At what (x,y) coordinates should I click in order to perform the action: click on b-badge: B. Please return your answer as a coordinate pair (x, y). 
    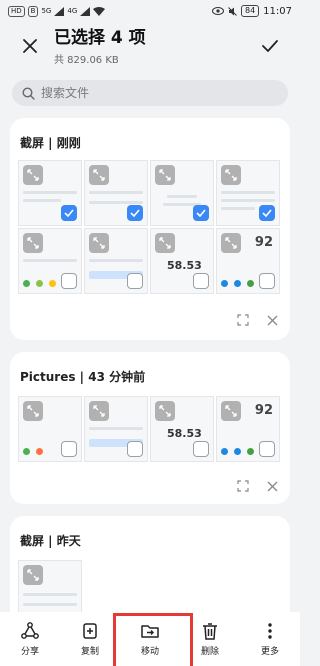
    Looking at the image, I should click on (33, 11).